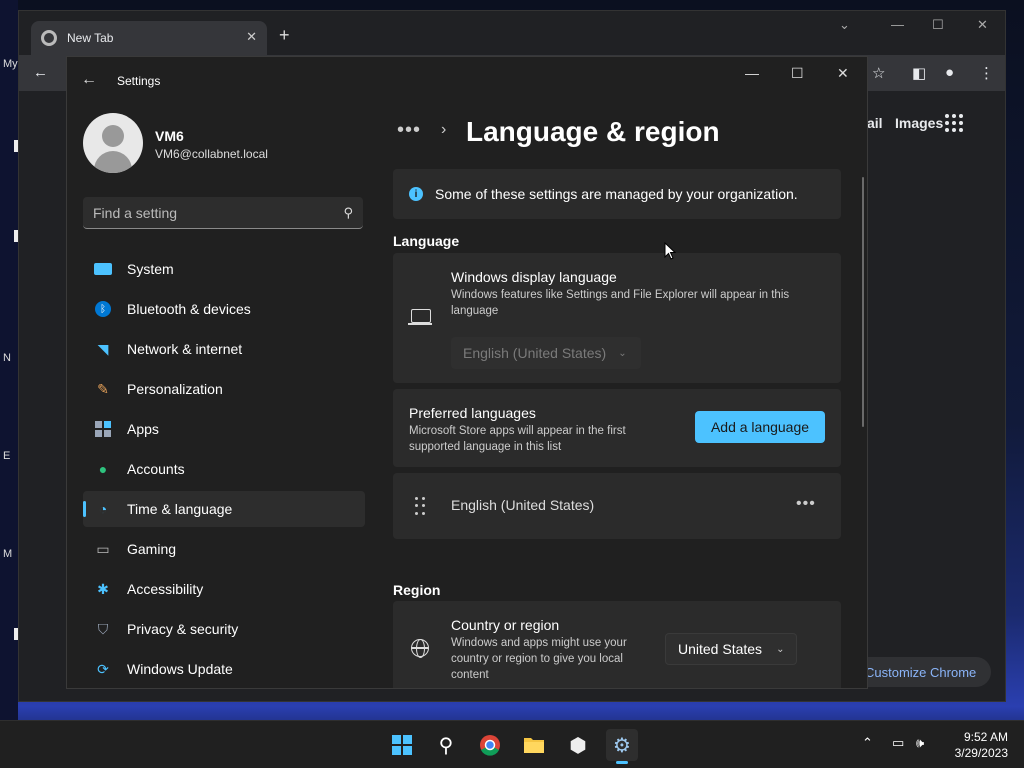 The height and width of the screenshot is (768, 1024). I want to click on add-language-button: Add a language, so click(760, 427).